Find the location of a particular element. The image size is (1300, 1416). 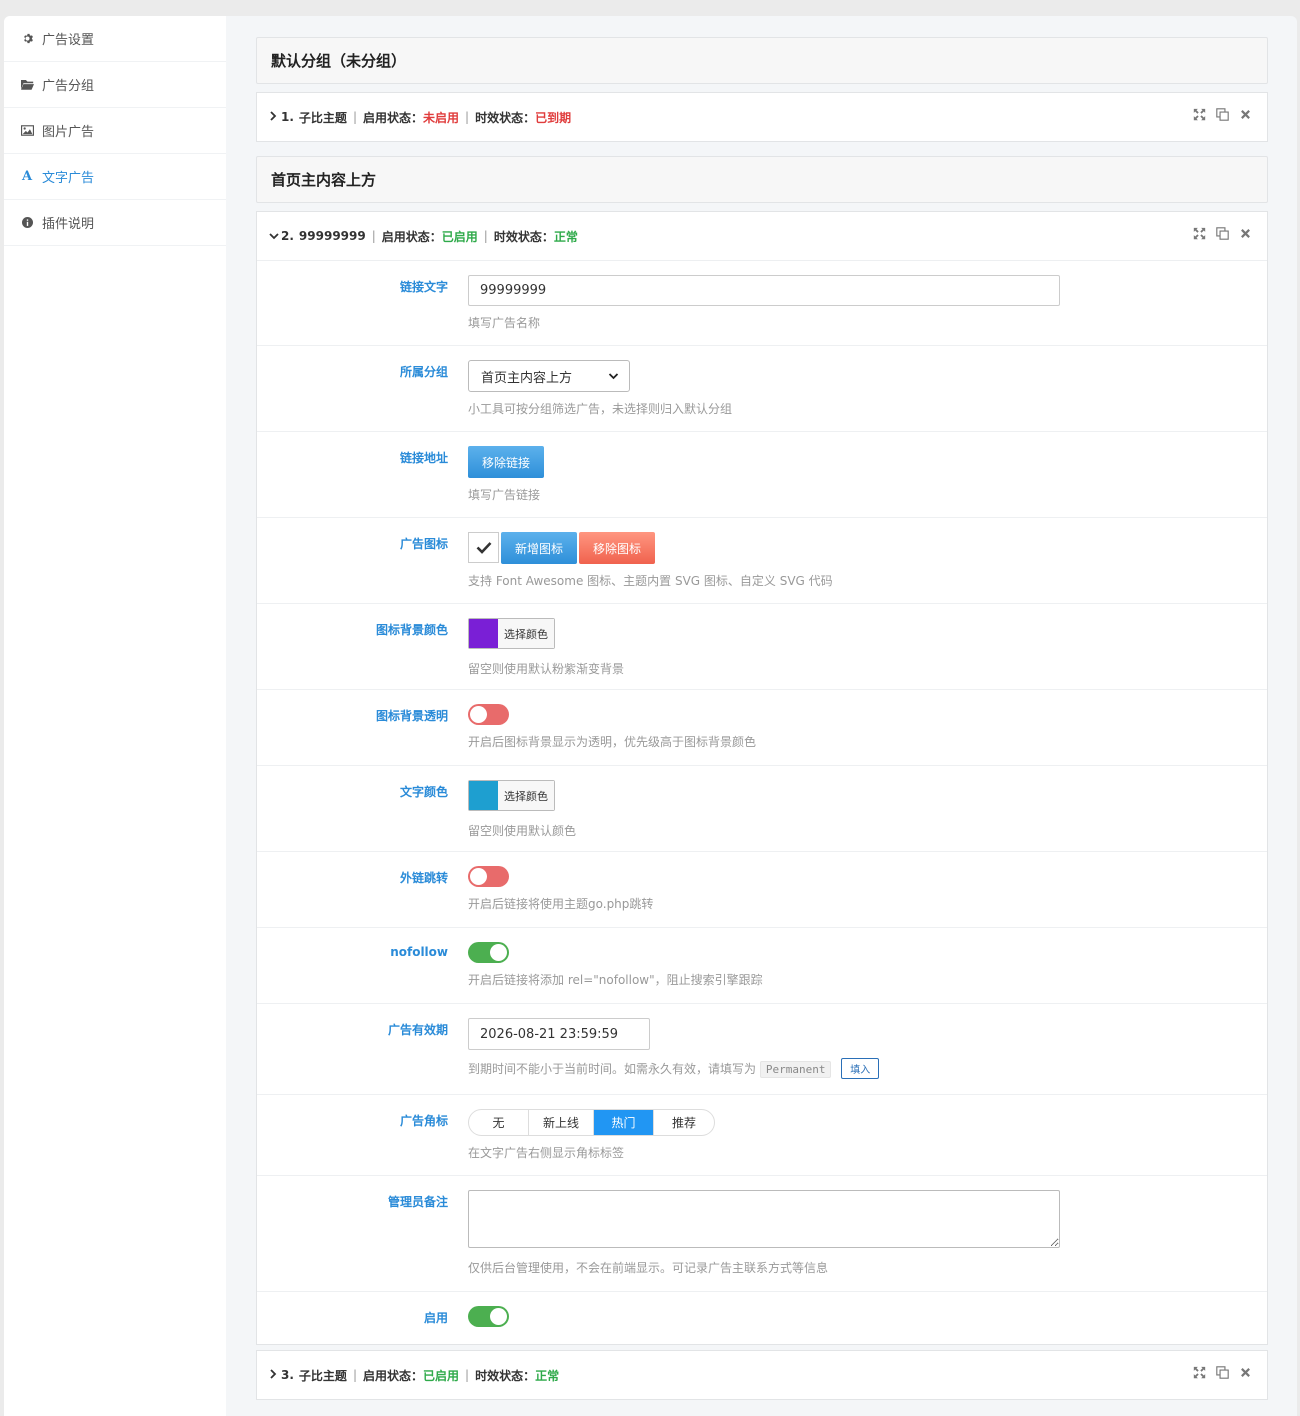

enable-status-value: 未启用 is located at coordinates (441, 117).